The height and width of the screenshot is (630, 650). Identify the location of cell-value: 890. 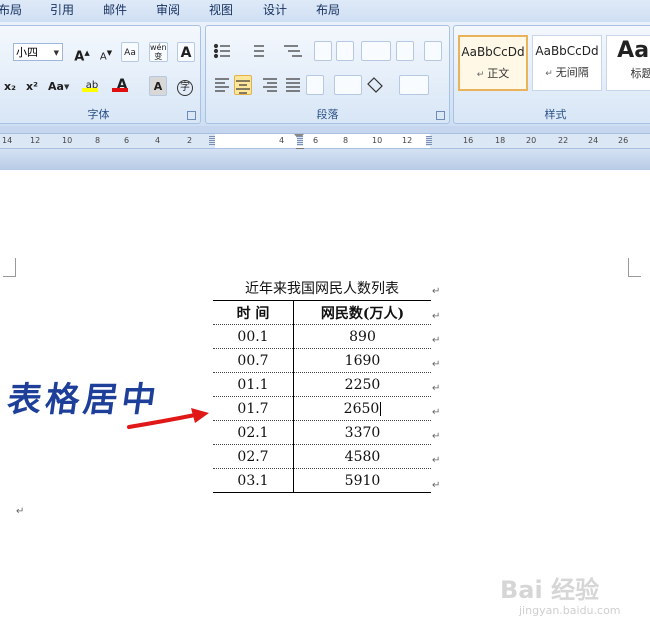
(362, 336).